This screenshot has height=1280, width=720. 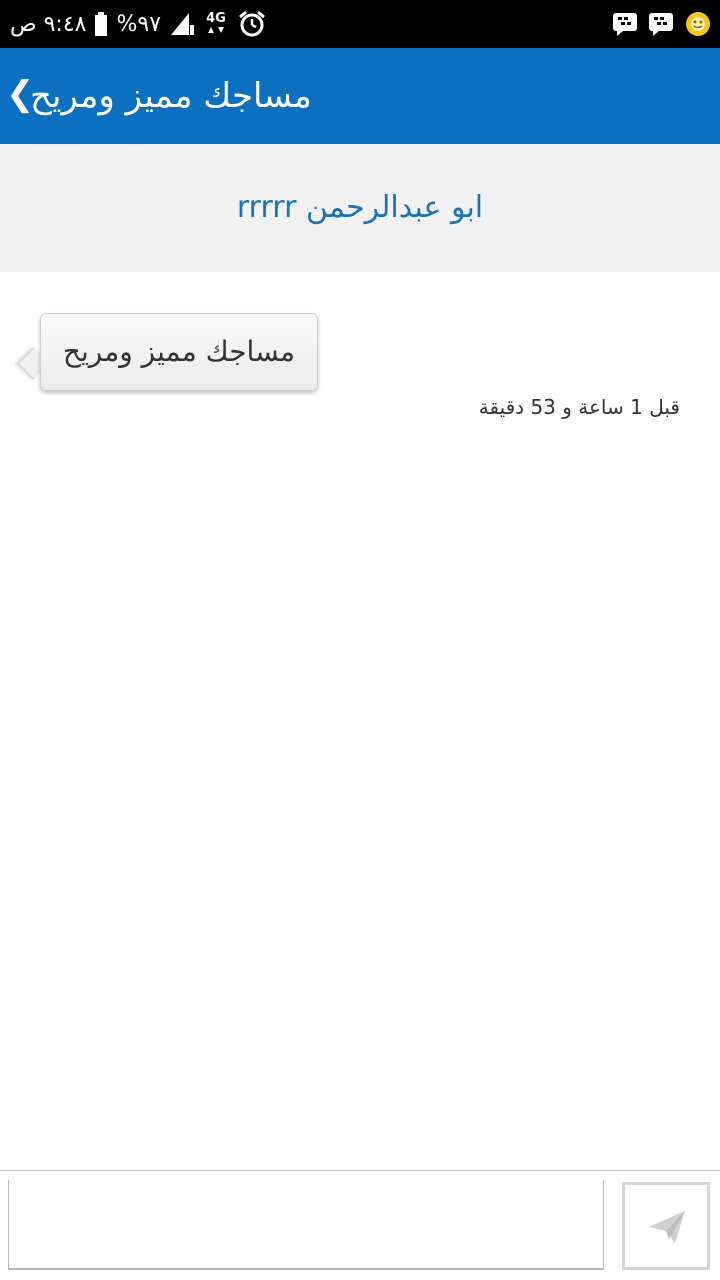 I want to click on author-name: ابو عبدالرحمن rrrrr, so click(x=360, y=208).